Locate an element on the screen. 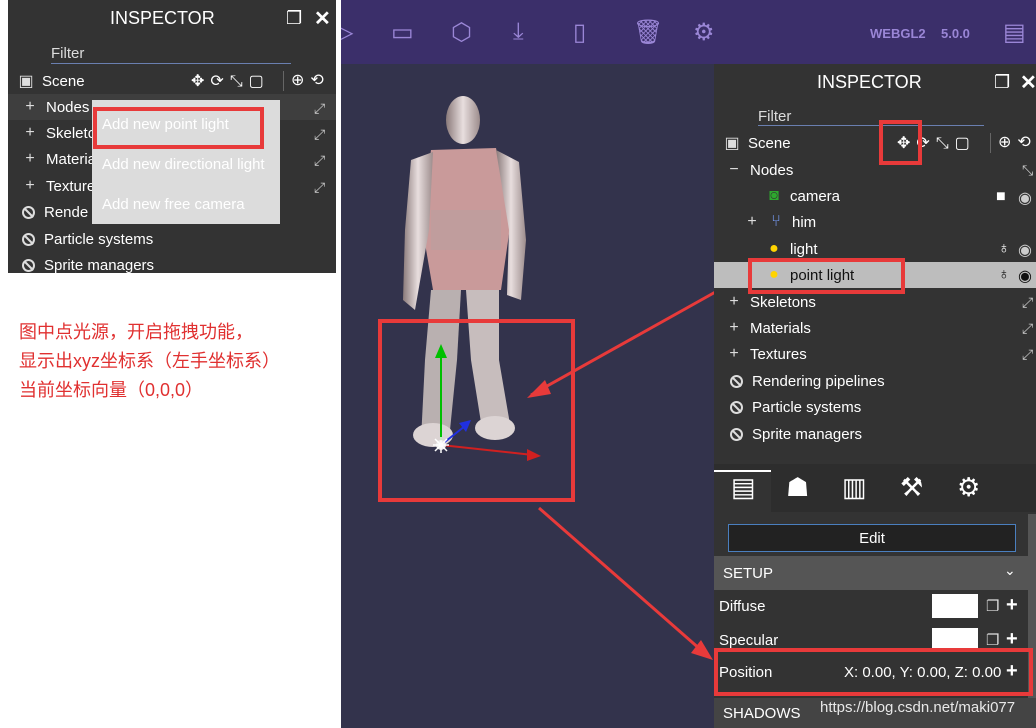 This screenshot has width=1036, height=728. tree-item-label: Rendering pipelines is located at coordinates (818, 381).